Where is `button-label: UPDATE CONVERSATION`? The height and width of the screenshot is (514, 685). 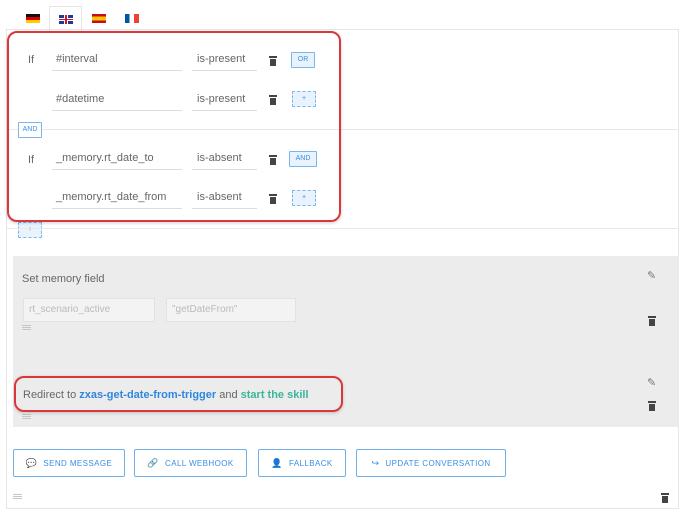 button-label: UPDATE CONVERSATION is located at coordinates (438, 463).